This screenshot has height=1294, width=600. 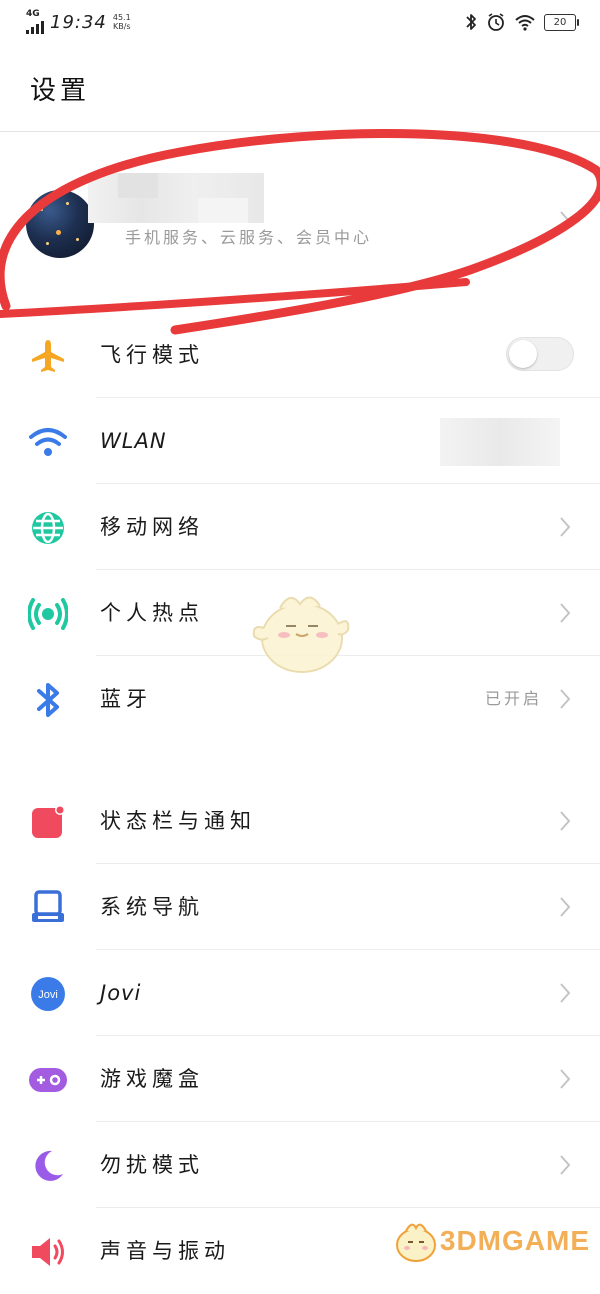 I want to click on row-label: WLAN, so click(x=133, y=441).